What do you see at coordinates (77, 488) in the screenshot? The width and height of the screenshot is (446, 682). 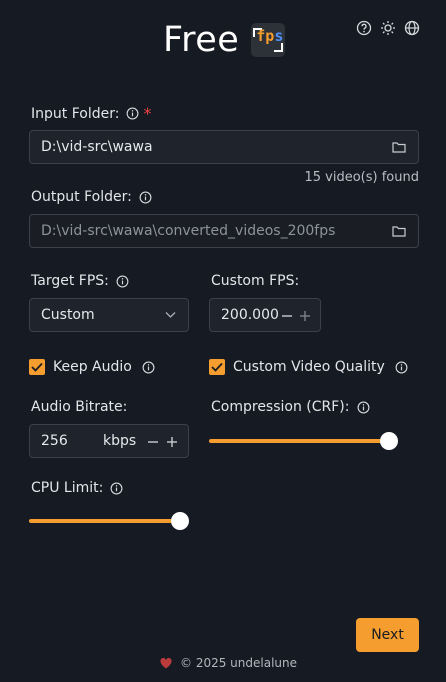 I see `cpu-limit-label: CPU Limit:` at bounding box center [77, 488].